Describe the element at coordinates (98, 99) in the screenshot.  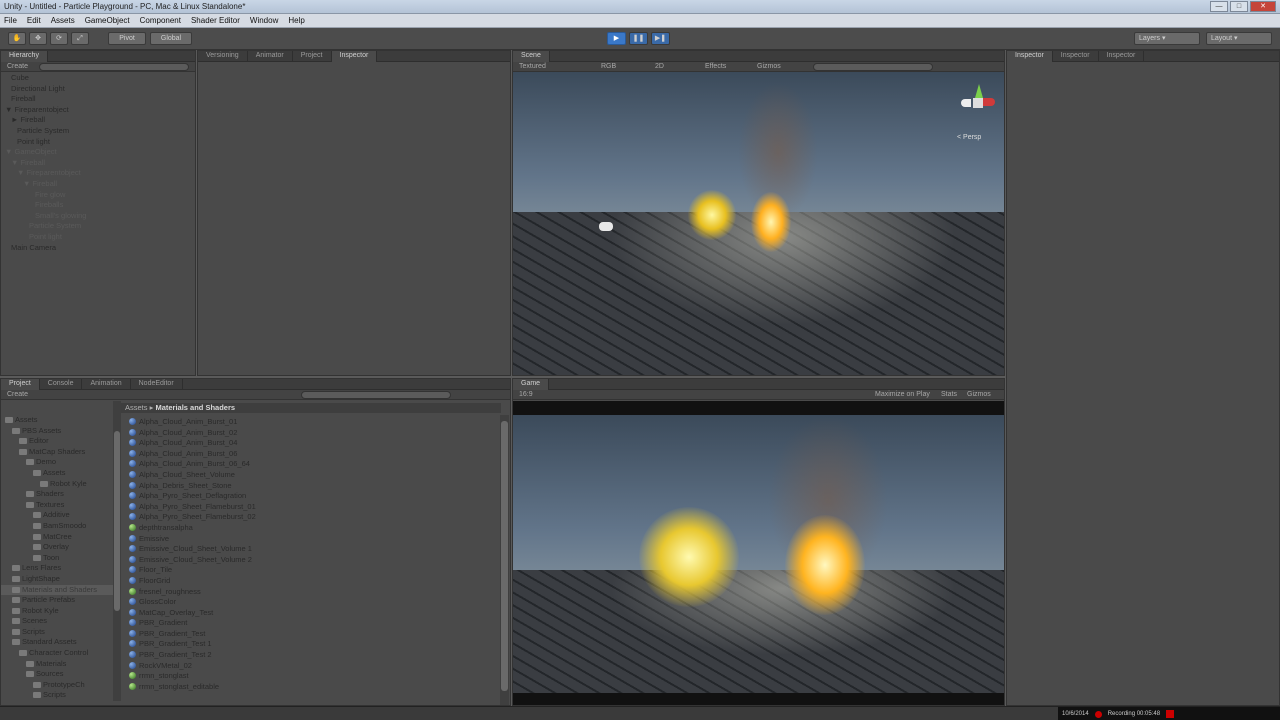
I see `hierarchy-item: Fireball` at that location.